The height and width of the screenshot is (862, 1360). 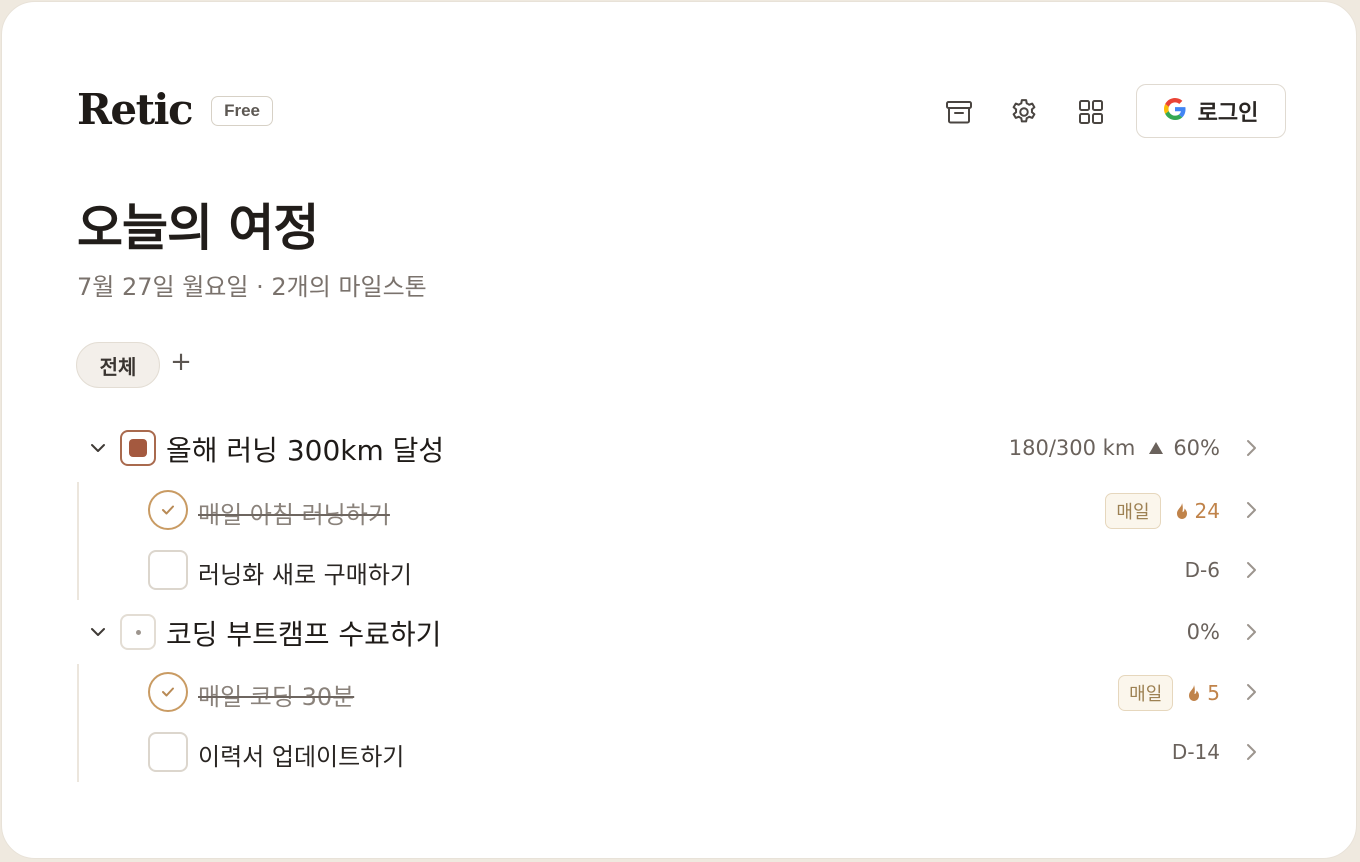 I want to click on brand: Retic Free, so click(x=175, y=110).